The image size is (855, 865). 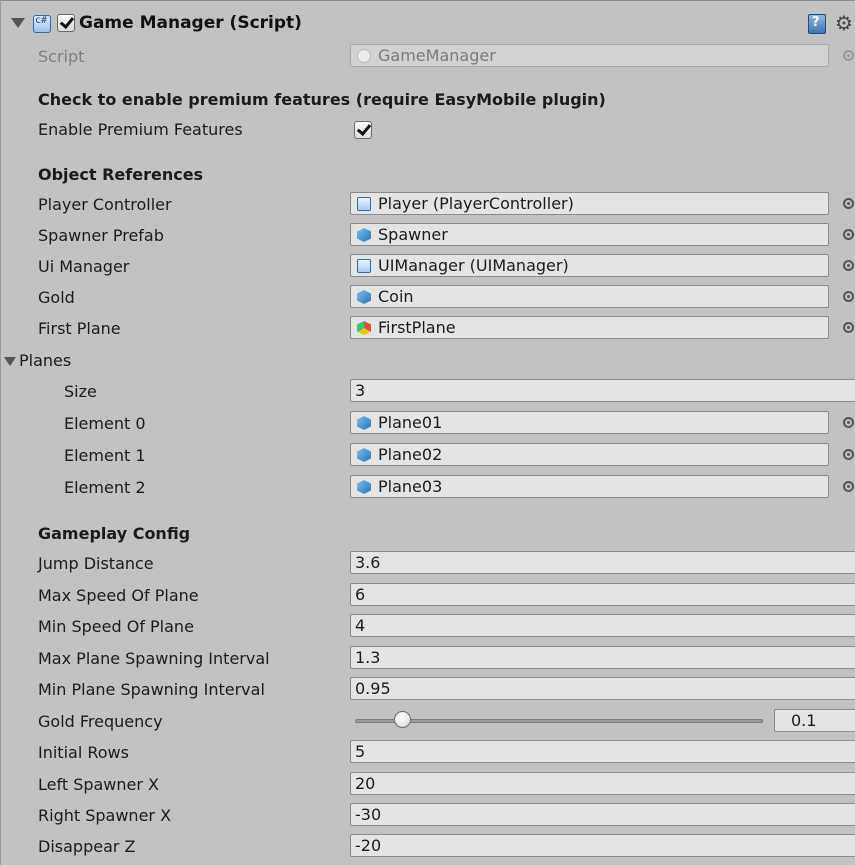 I want to click on component-header: Game Manager (Script) ⚙, so click(x=428, y=26).